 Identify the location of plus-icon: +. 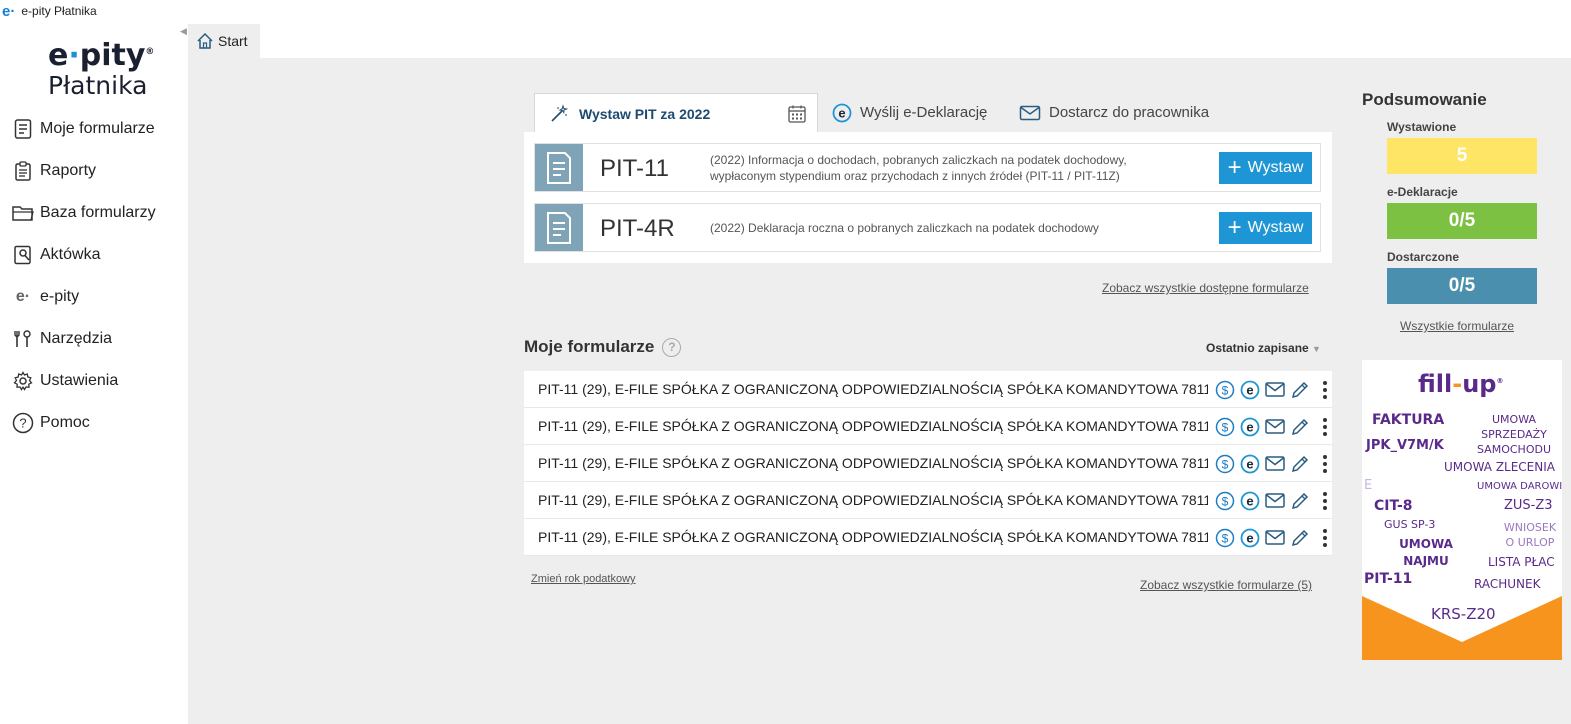
(1234, 227).